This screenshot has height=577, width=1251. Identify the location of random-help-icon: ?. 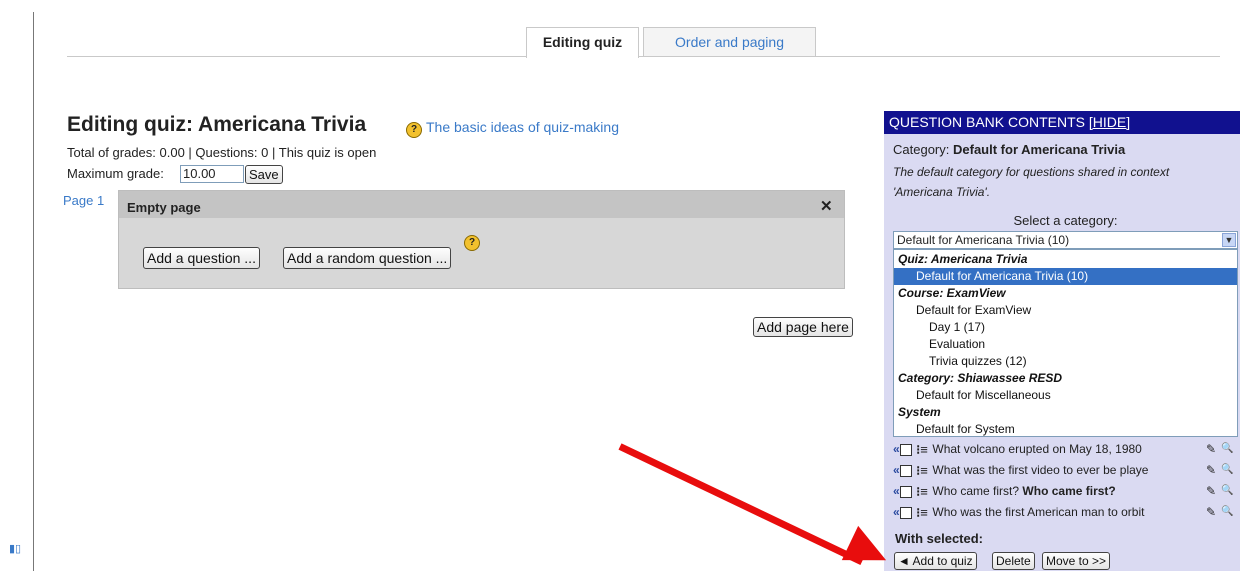
(472, 243).